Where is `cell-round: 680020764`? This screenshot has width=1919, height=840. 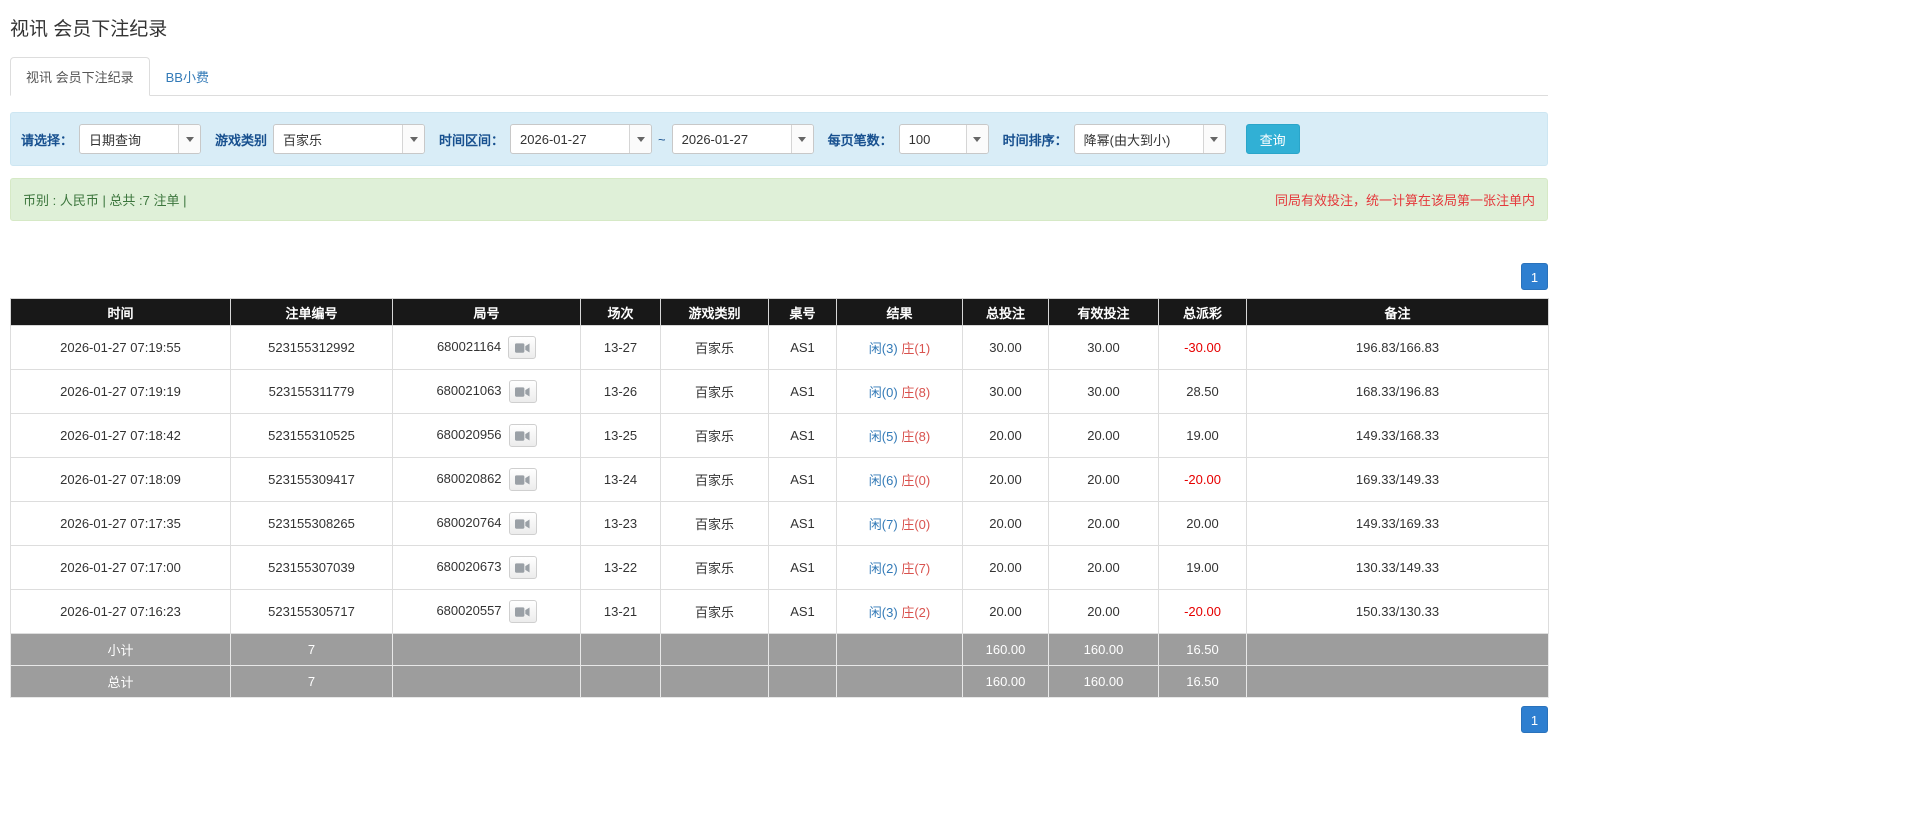
cell-round: 680020764 is located at coordinates (486, 523).